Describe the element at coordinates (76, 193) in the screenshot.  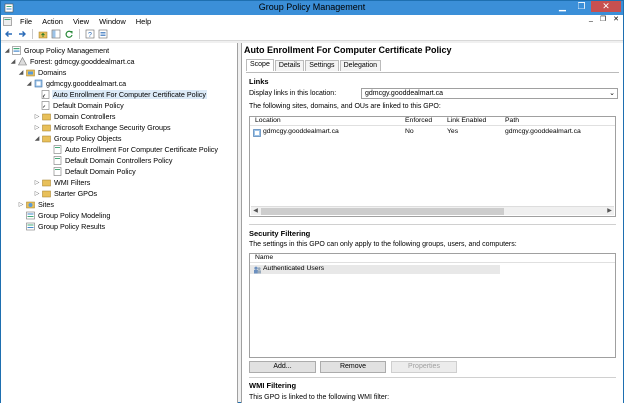
I see `tree-label: Starter GPOs` at that location.